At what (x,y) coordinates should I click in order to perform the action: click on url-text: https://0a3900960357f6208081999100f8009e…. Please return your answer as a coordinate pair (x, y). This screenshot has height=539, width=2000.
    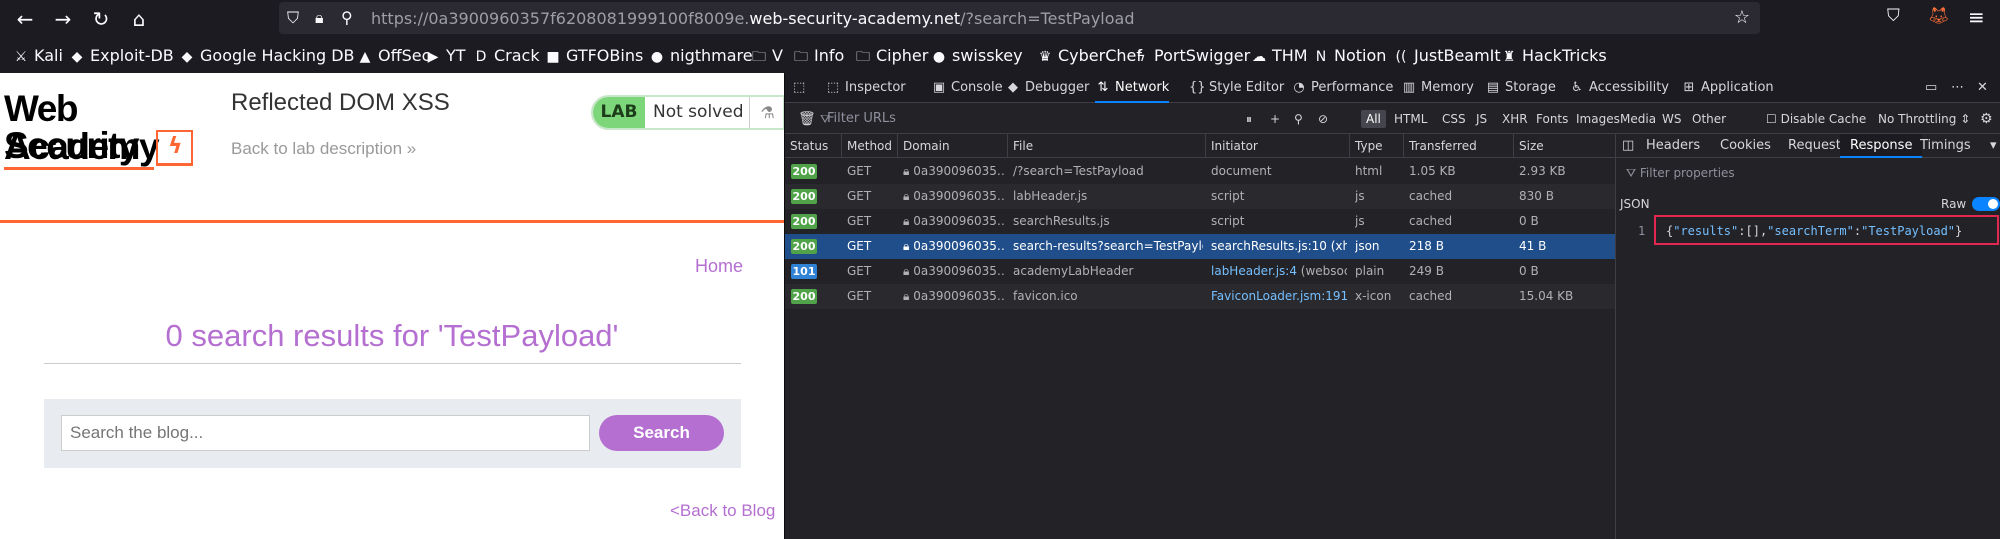
    Looking at the image, I should click on (753, 18).